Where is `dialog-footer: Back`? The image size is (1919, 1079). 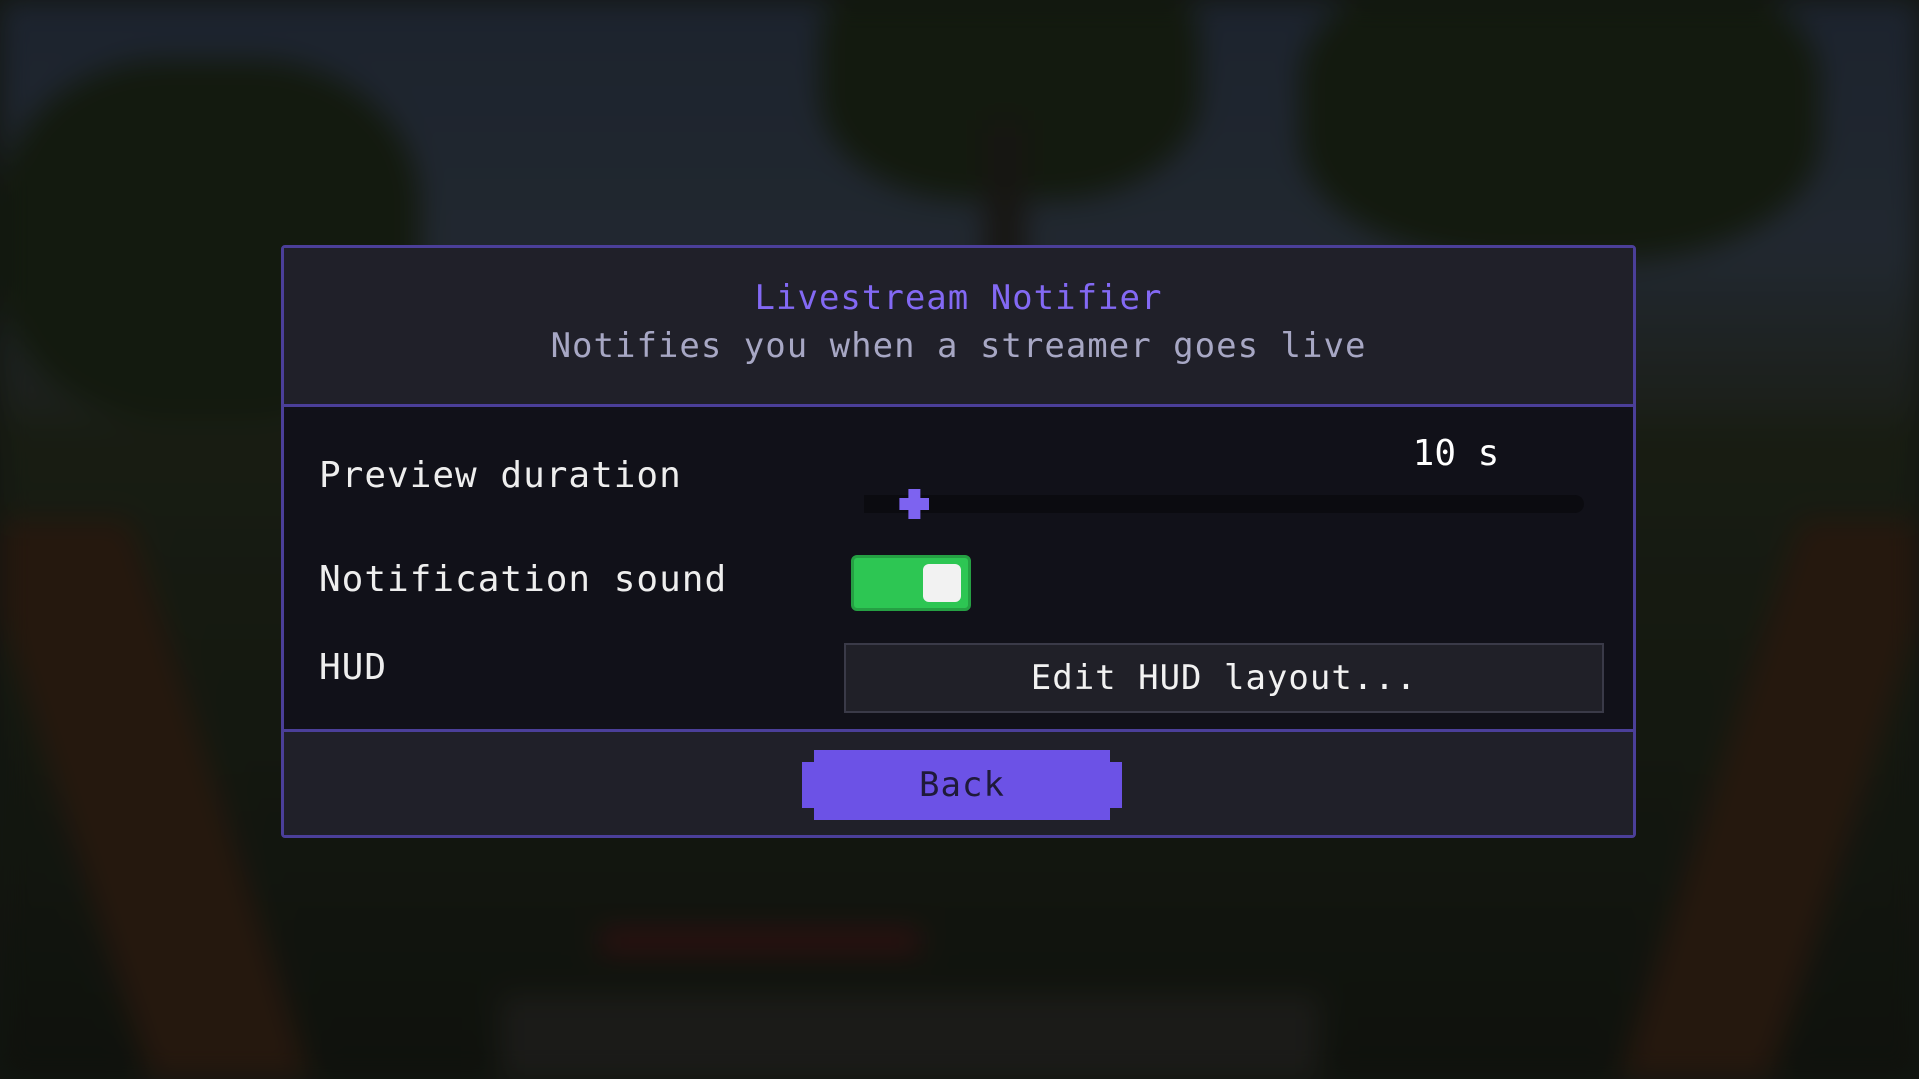 dialog-footer: Back is located at coordinates (958, 782).